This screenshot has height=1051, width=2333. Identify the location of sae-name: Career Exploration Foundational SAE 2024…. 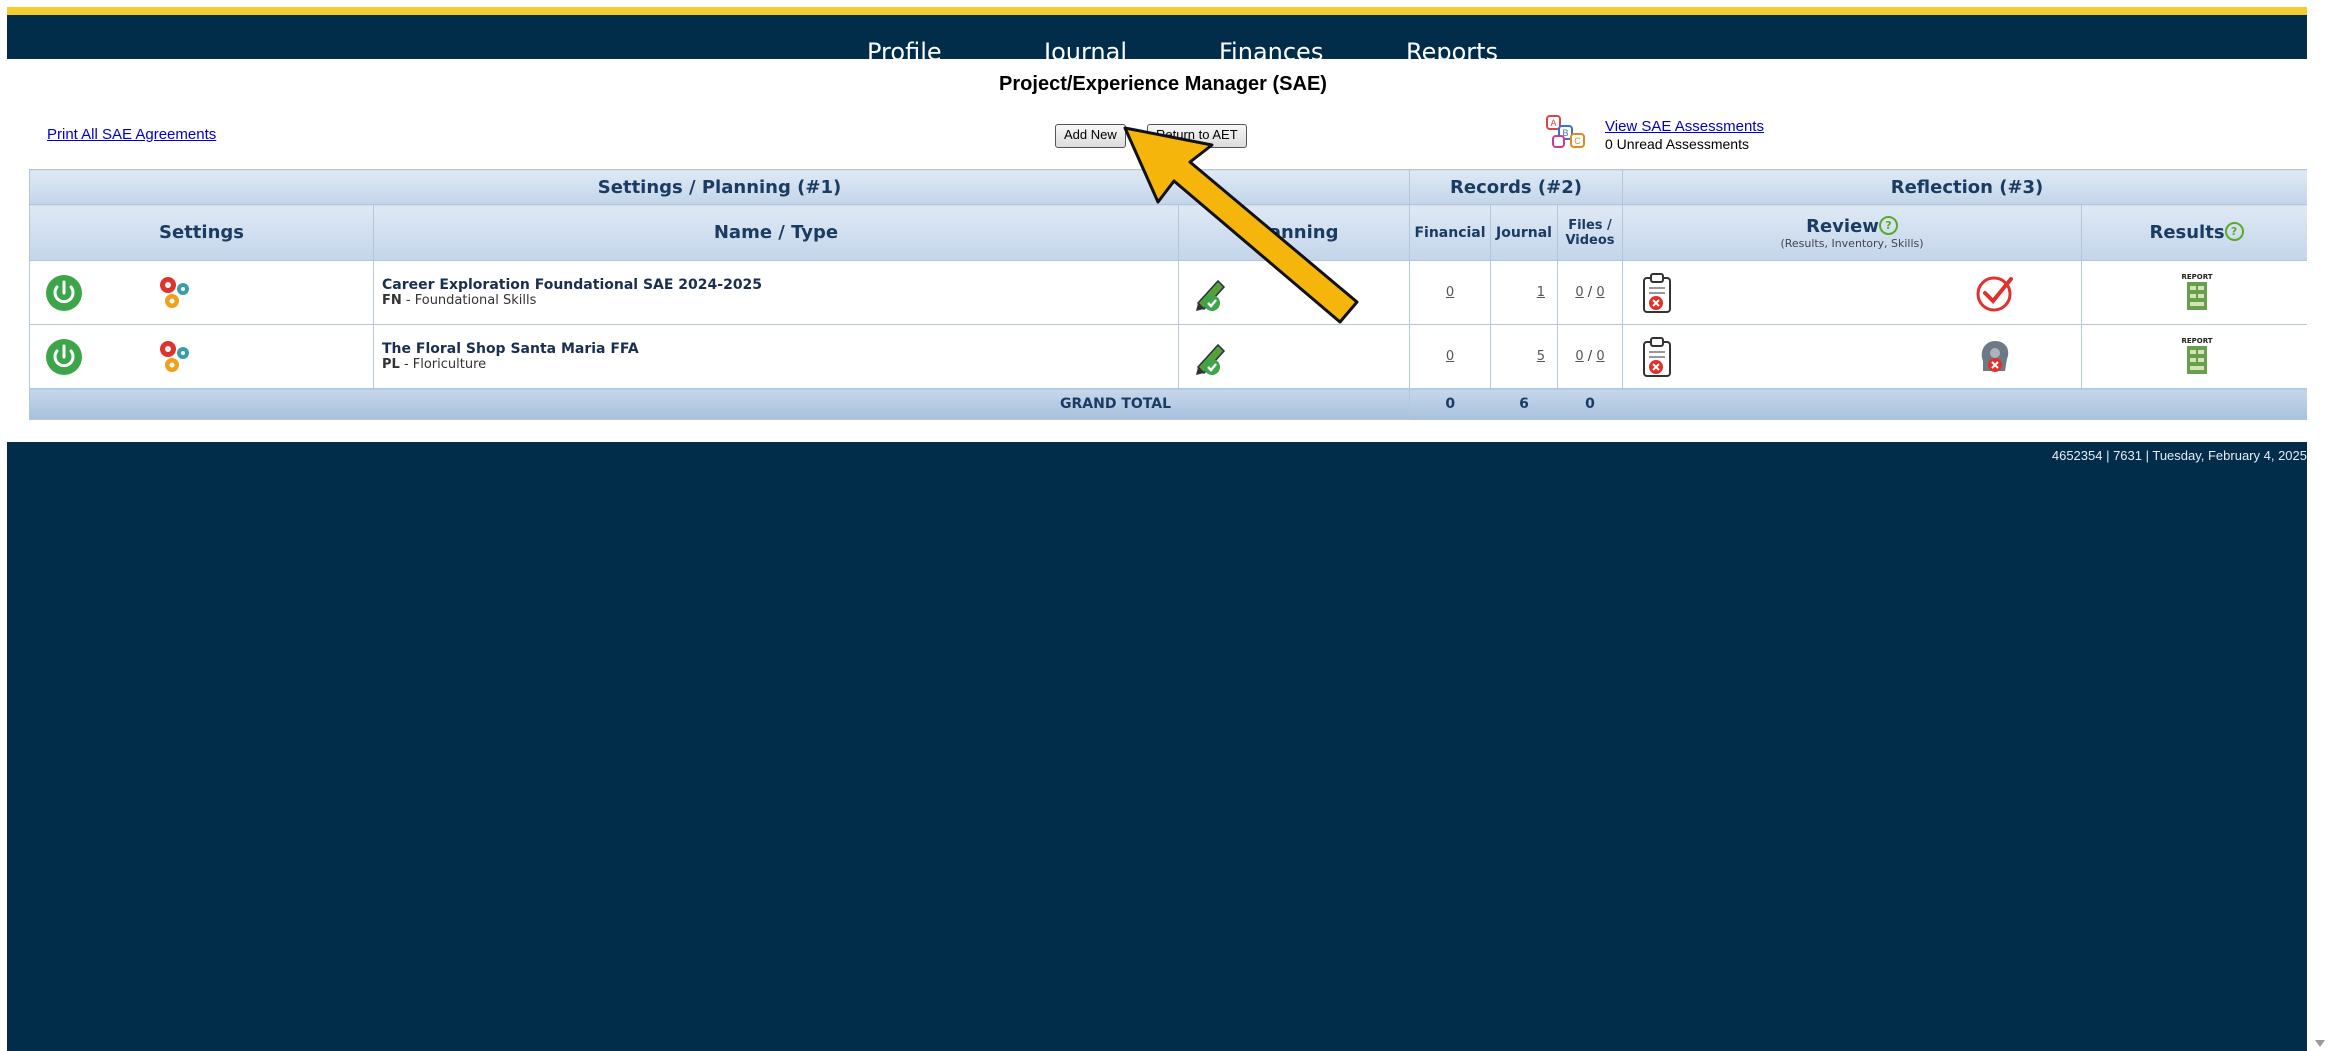
(779, 285).